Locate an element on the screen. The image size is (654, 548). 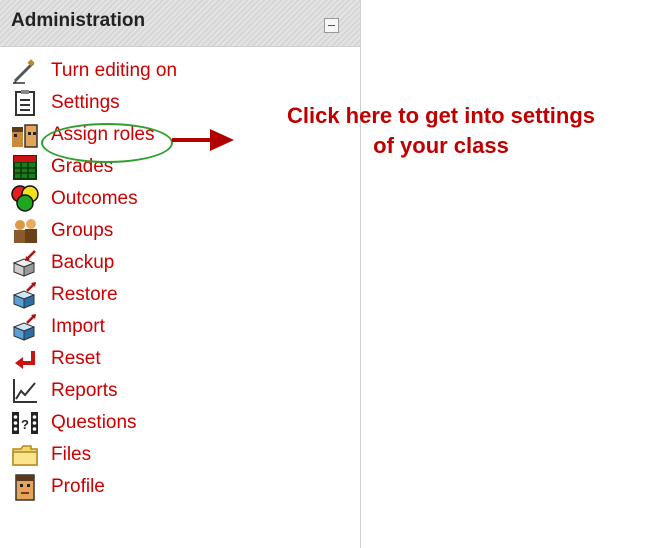
highlight-ellipse is located at coordinates (107, 143).